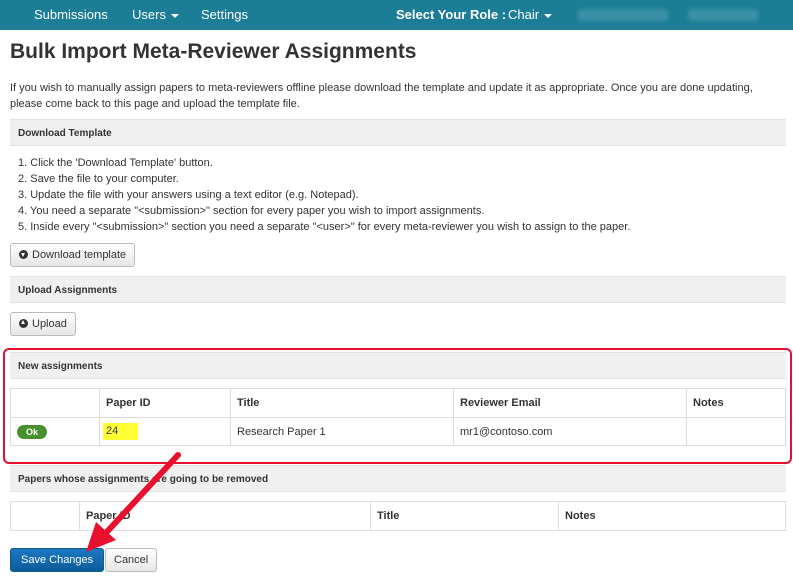 The image size is (793, 578). I want to click on paper-id-cell: 24, so click(165, 431).